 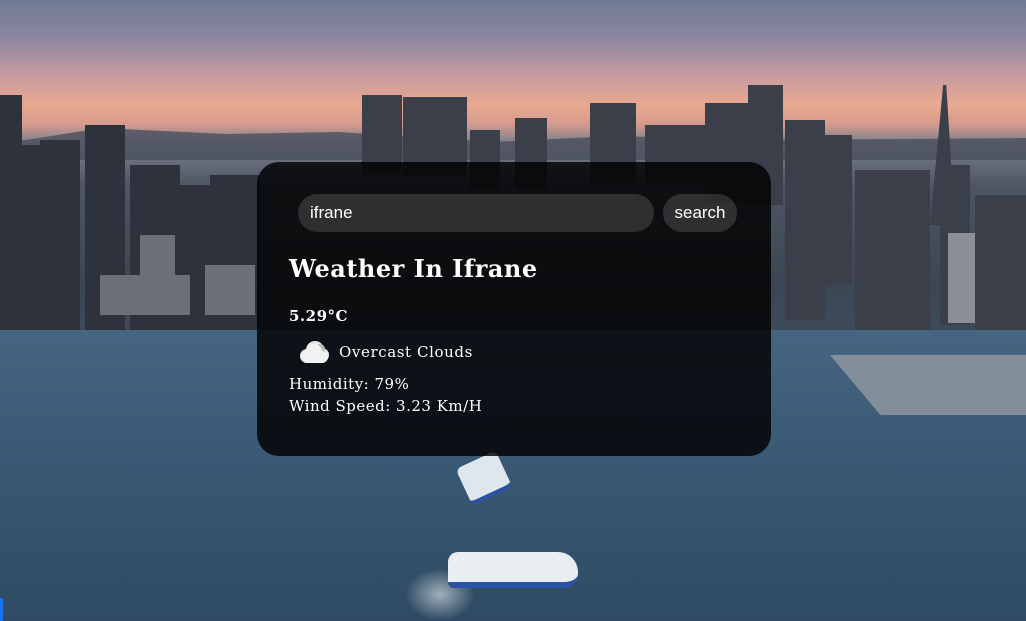 What do you see at coordinates (314, 352) in the screenshot?
I see `cloud-icon` at bounding box center [314, 352].